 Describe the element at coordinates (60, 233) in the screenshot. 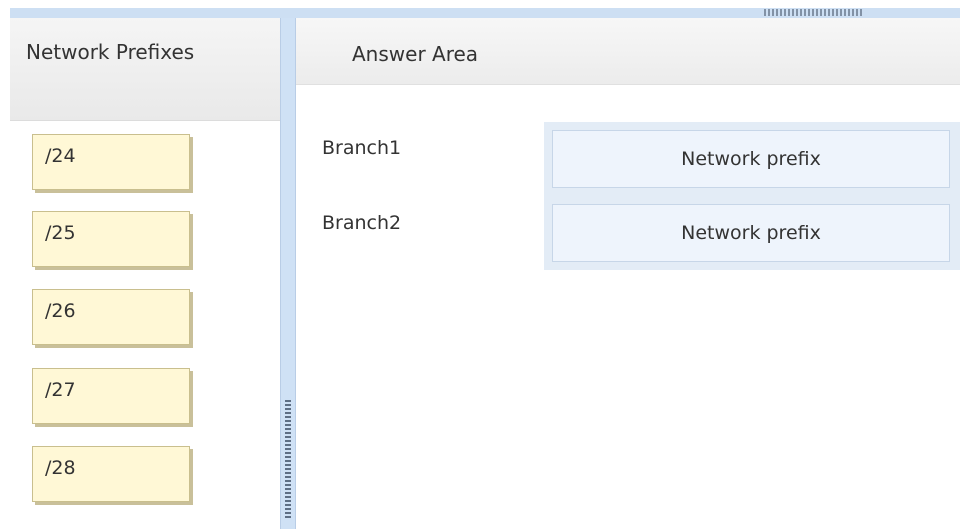

I see `prefix-label: /25` at that location.